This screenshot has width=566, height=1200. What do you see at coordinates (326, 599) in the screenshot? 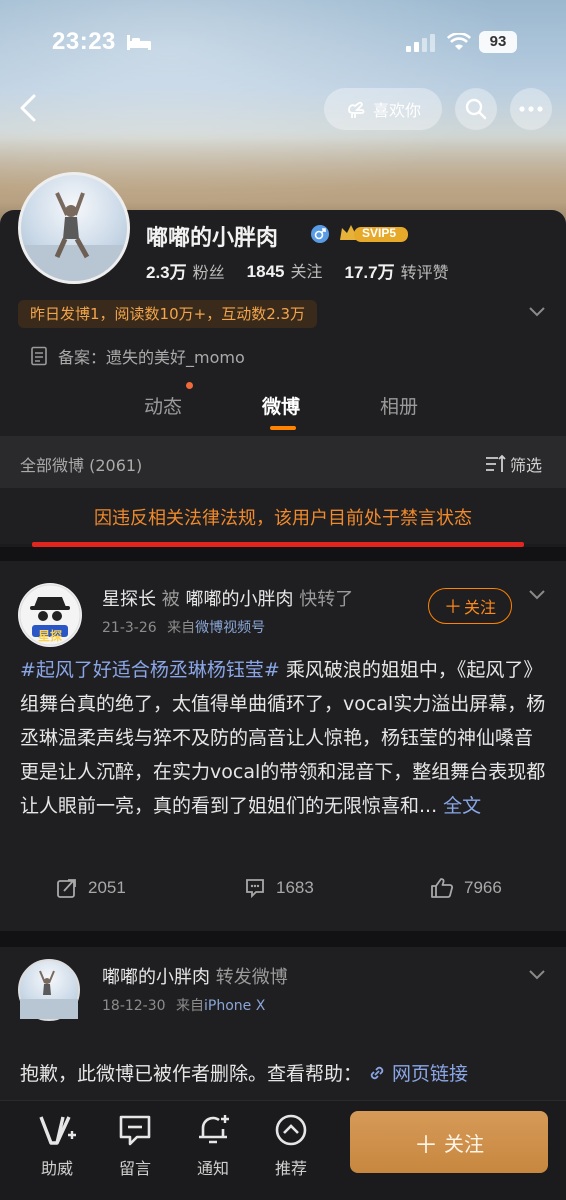
I see `quick-repost-text: 快转了` at bounding box center [326, 599].